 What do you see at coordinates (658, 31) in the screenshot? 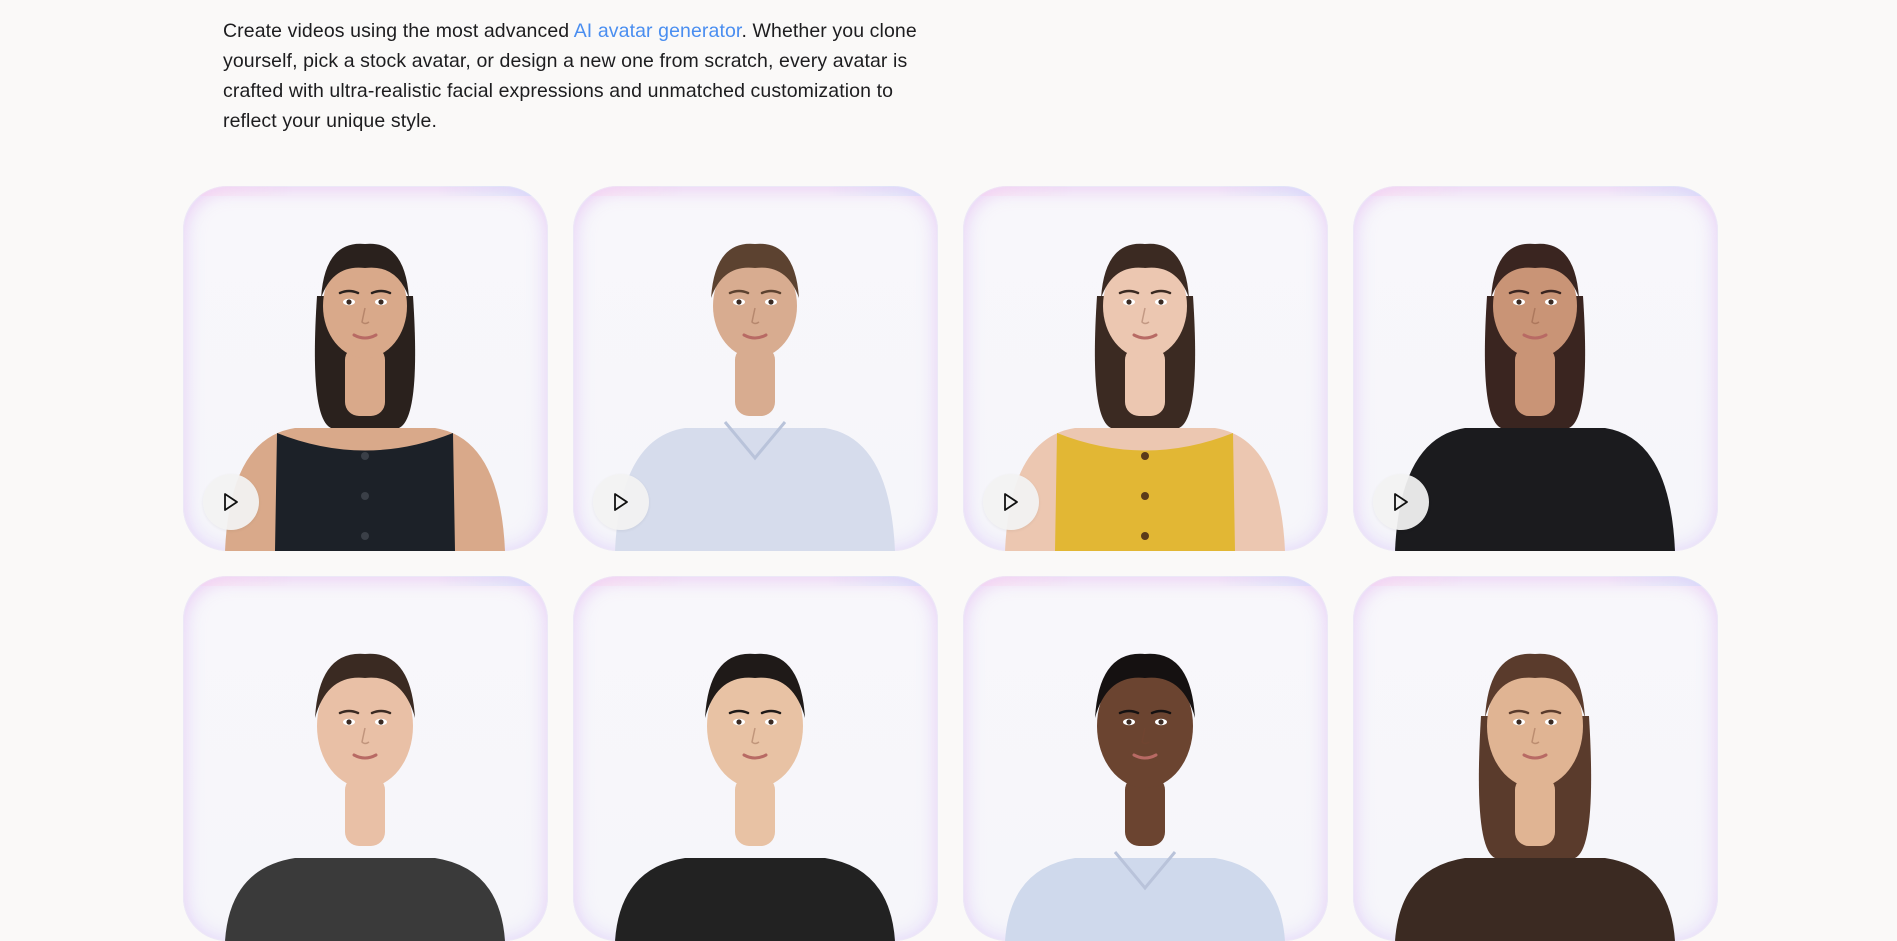
I see `ai-avatar-generator-link: AI avatar generator` at bounding box center [658, 31].